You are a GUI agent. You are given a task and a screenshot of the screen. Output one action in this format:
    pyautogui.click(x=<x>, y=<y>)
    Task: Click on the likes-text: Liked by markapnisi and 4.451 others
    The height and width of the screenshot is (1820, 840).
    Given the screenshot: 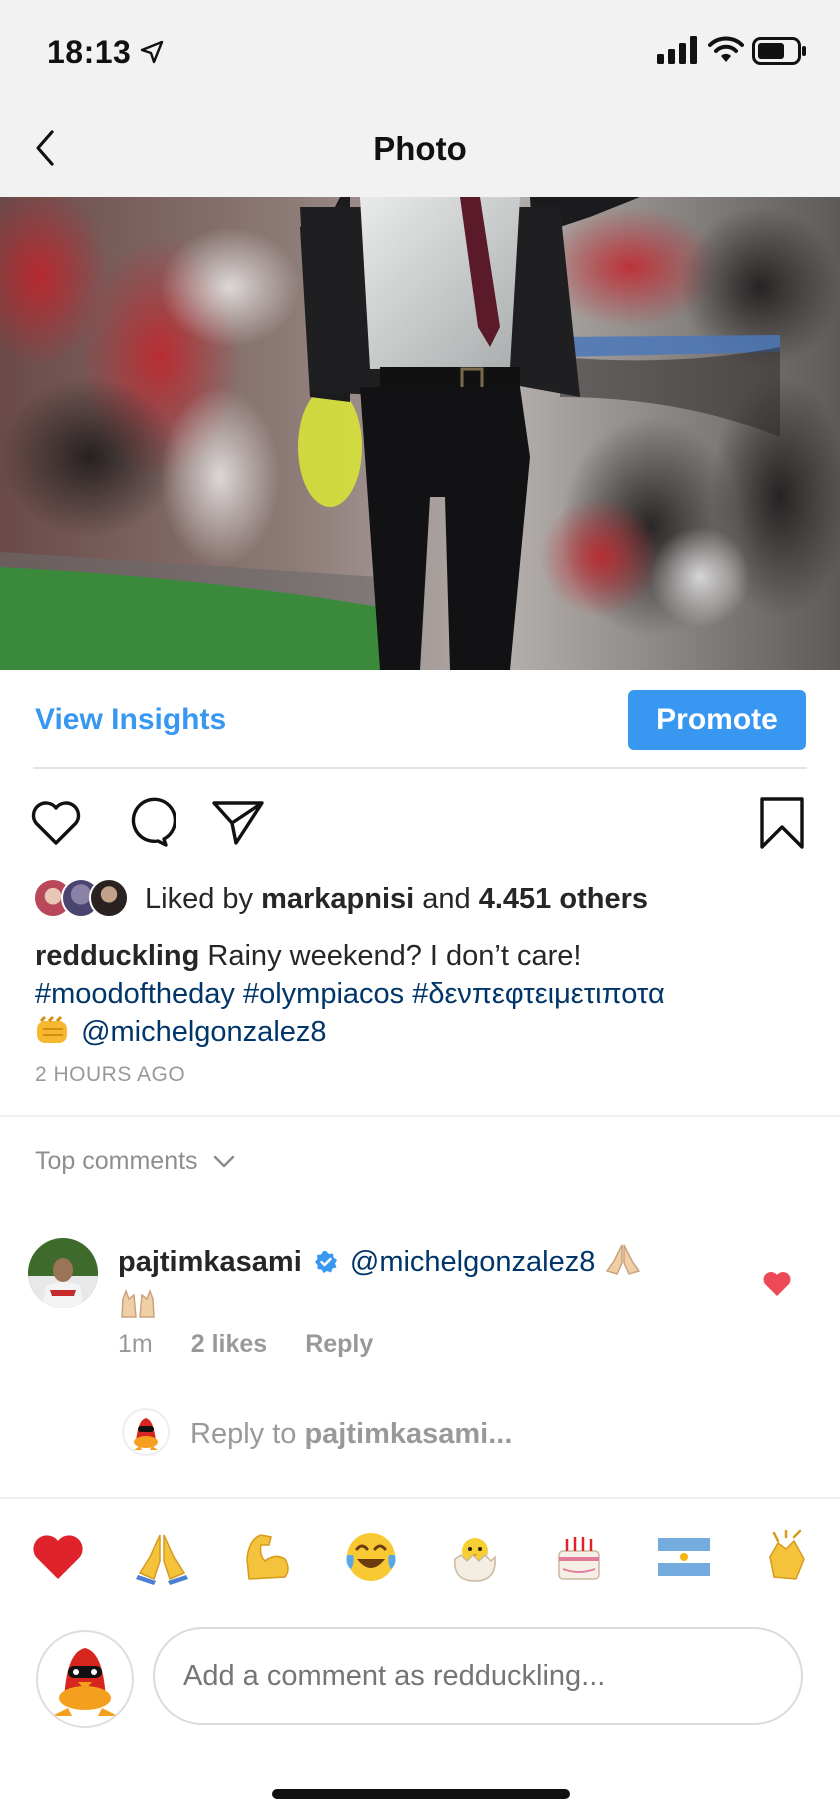 What is the action you would take?
    pyautogui.click(x=396, y=899)
    